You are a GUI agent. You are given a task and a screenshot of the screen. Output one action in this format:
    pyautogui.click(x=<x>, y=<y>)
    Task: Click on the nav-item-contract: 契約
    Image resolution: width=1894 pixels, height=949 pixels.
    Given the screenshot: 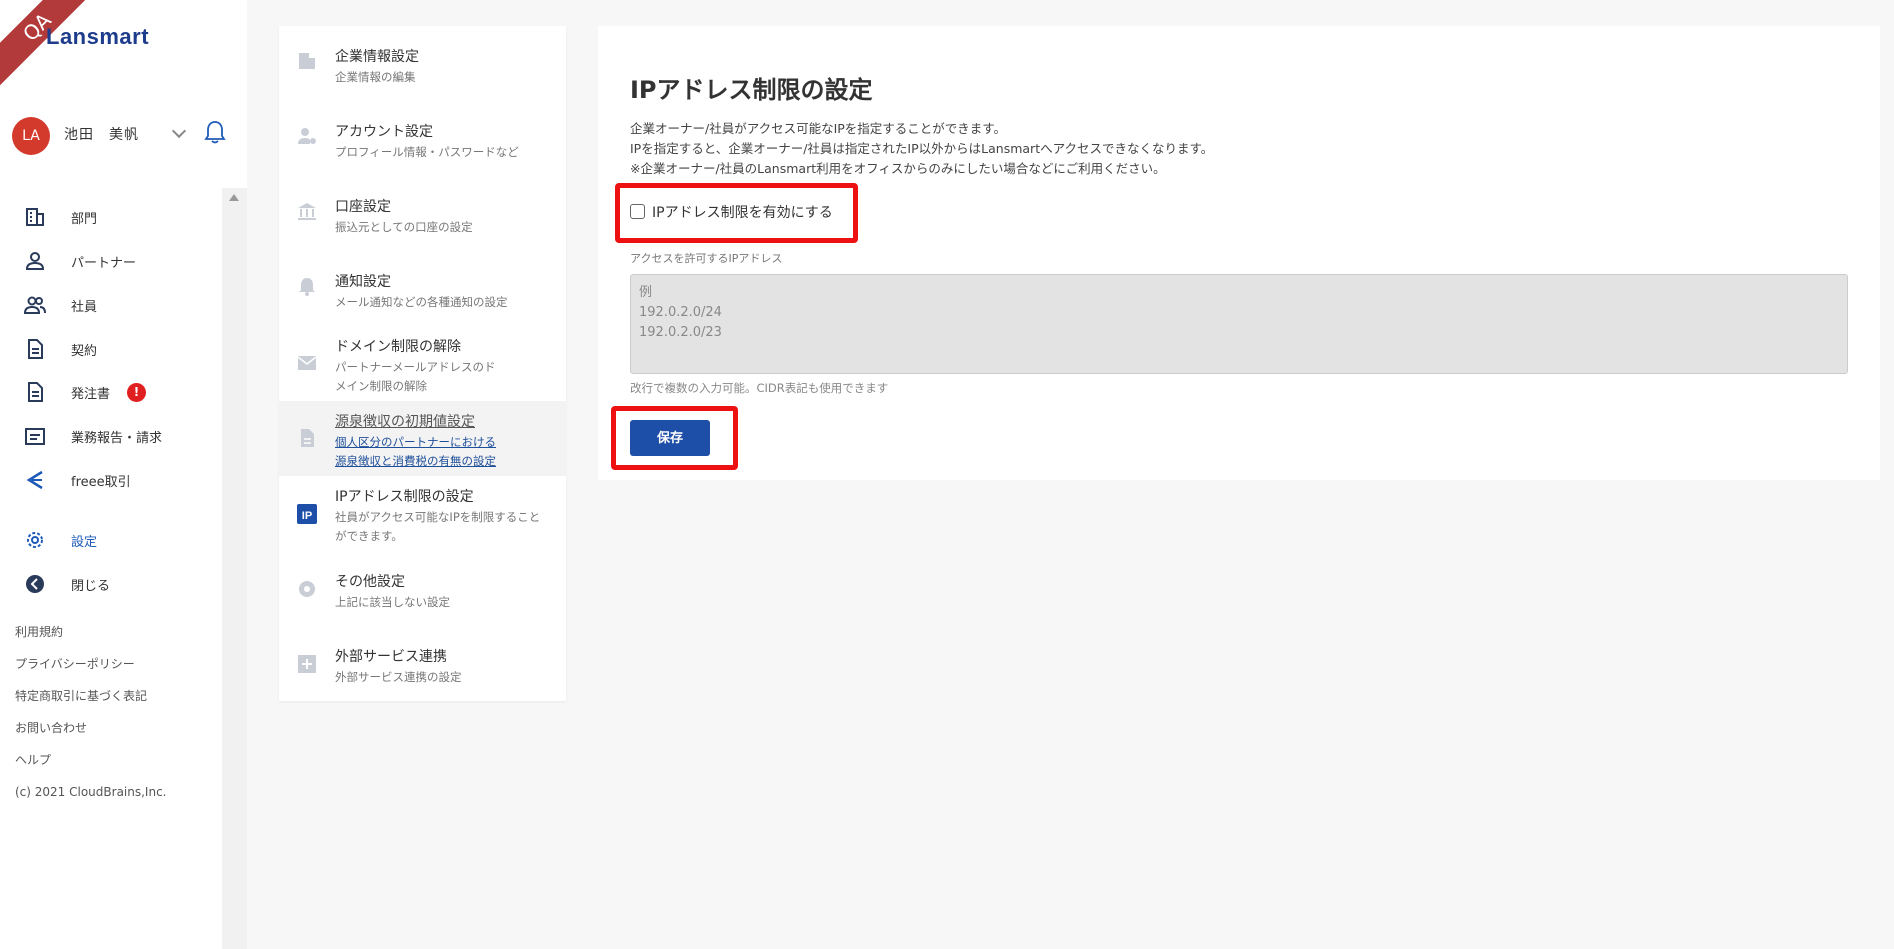 What is the action you would take?
    pyautogui.click(x=111, y=349)
    